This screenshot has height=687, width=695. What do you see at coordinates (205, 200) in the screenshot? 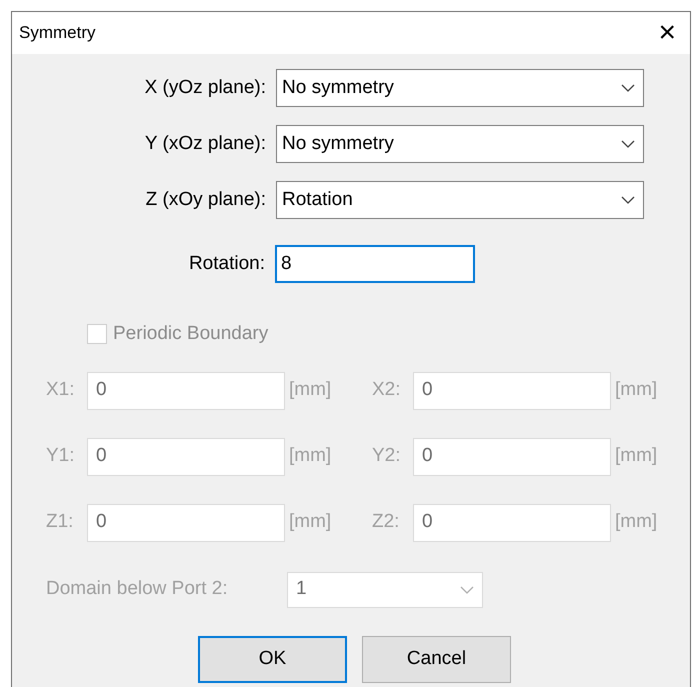
I see `plane-label: Z (xOy plane):` at bounding box center [205, 200].